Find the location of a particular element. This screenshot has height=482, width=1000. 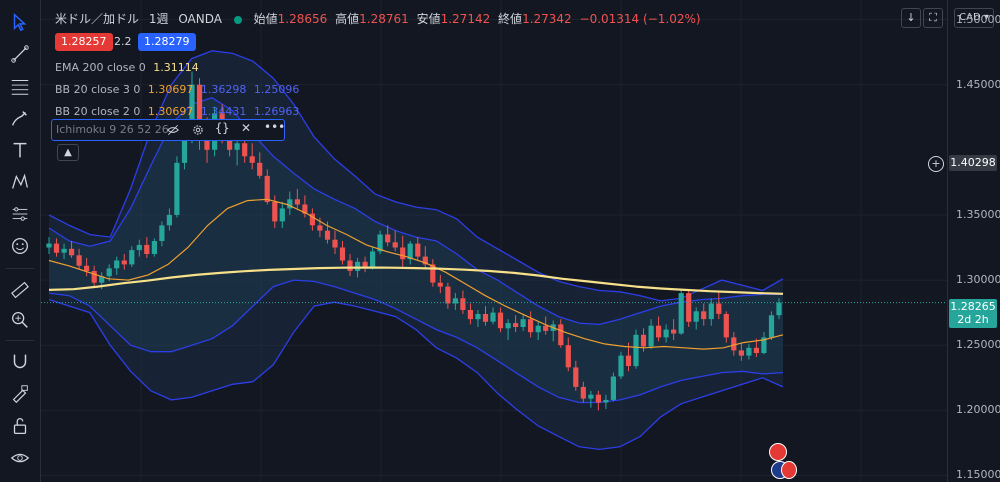

collapse-legend-chevron-up-icon: ▲ is located at coordinates (68, 152).